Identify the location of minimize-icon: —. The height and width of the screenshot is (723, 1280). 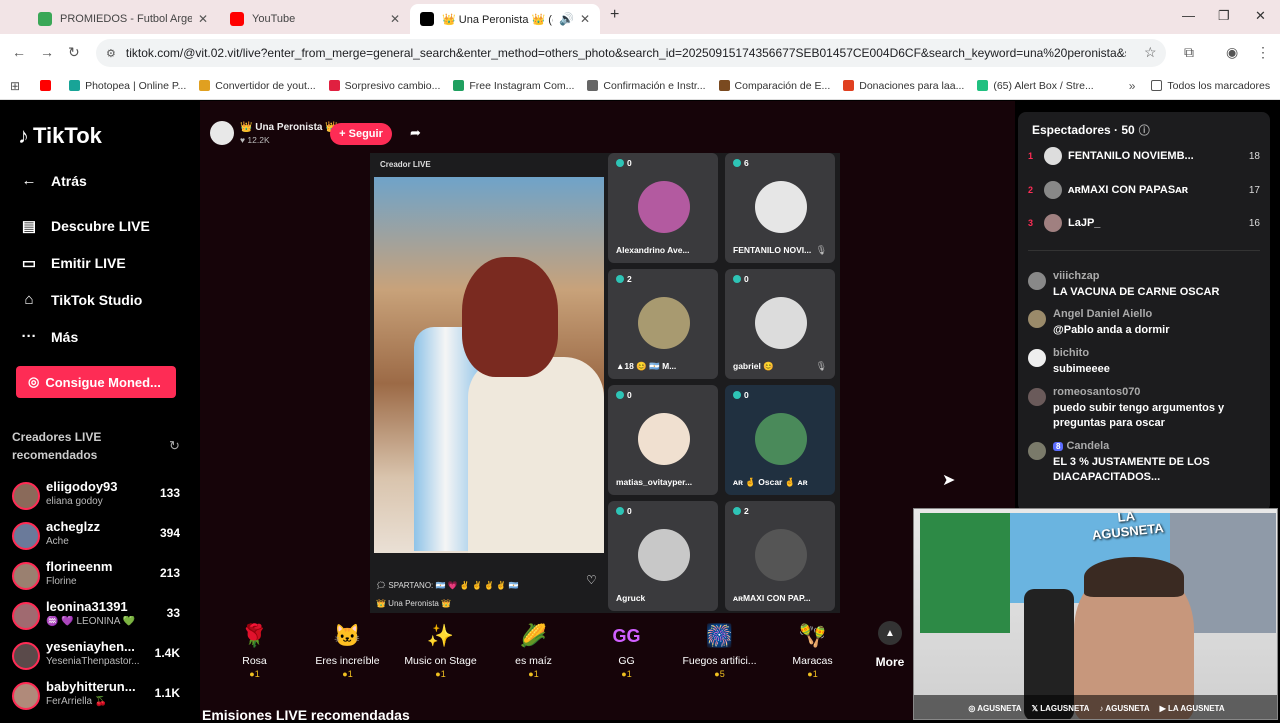
(1188, 15).